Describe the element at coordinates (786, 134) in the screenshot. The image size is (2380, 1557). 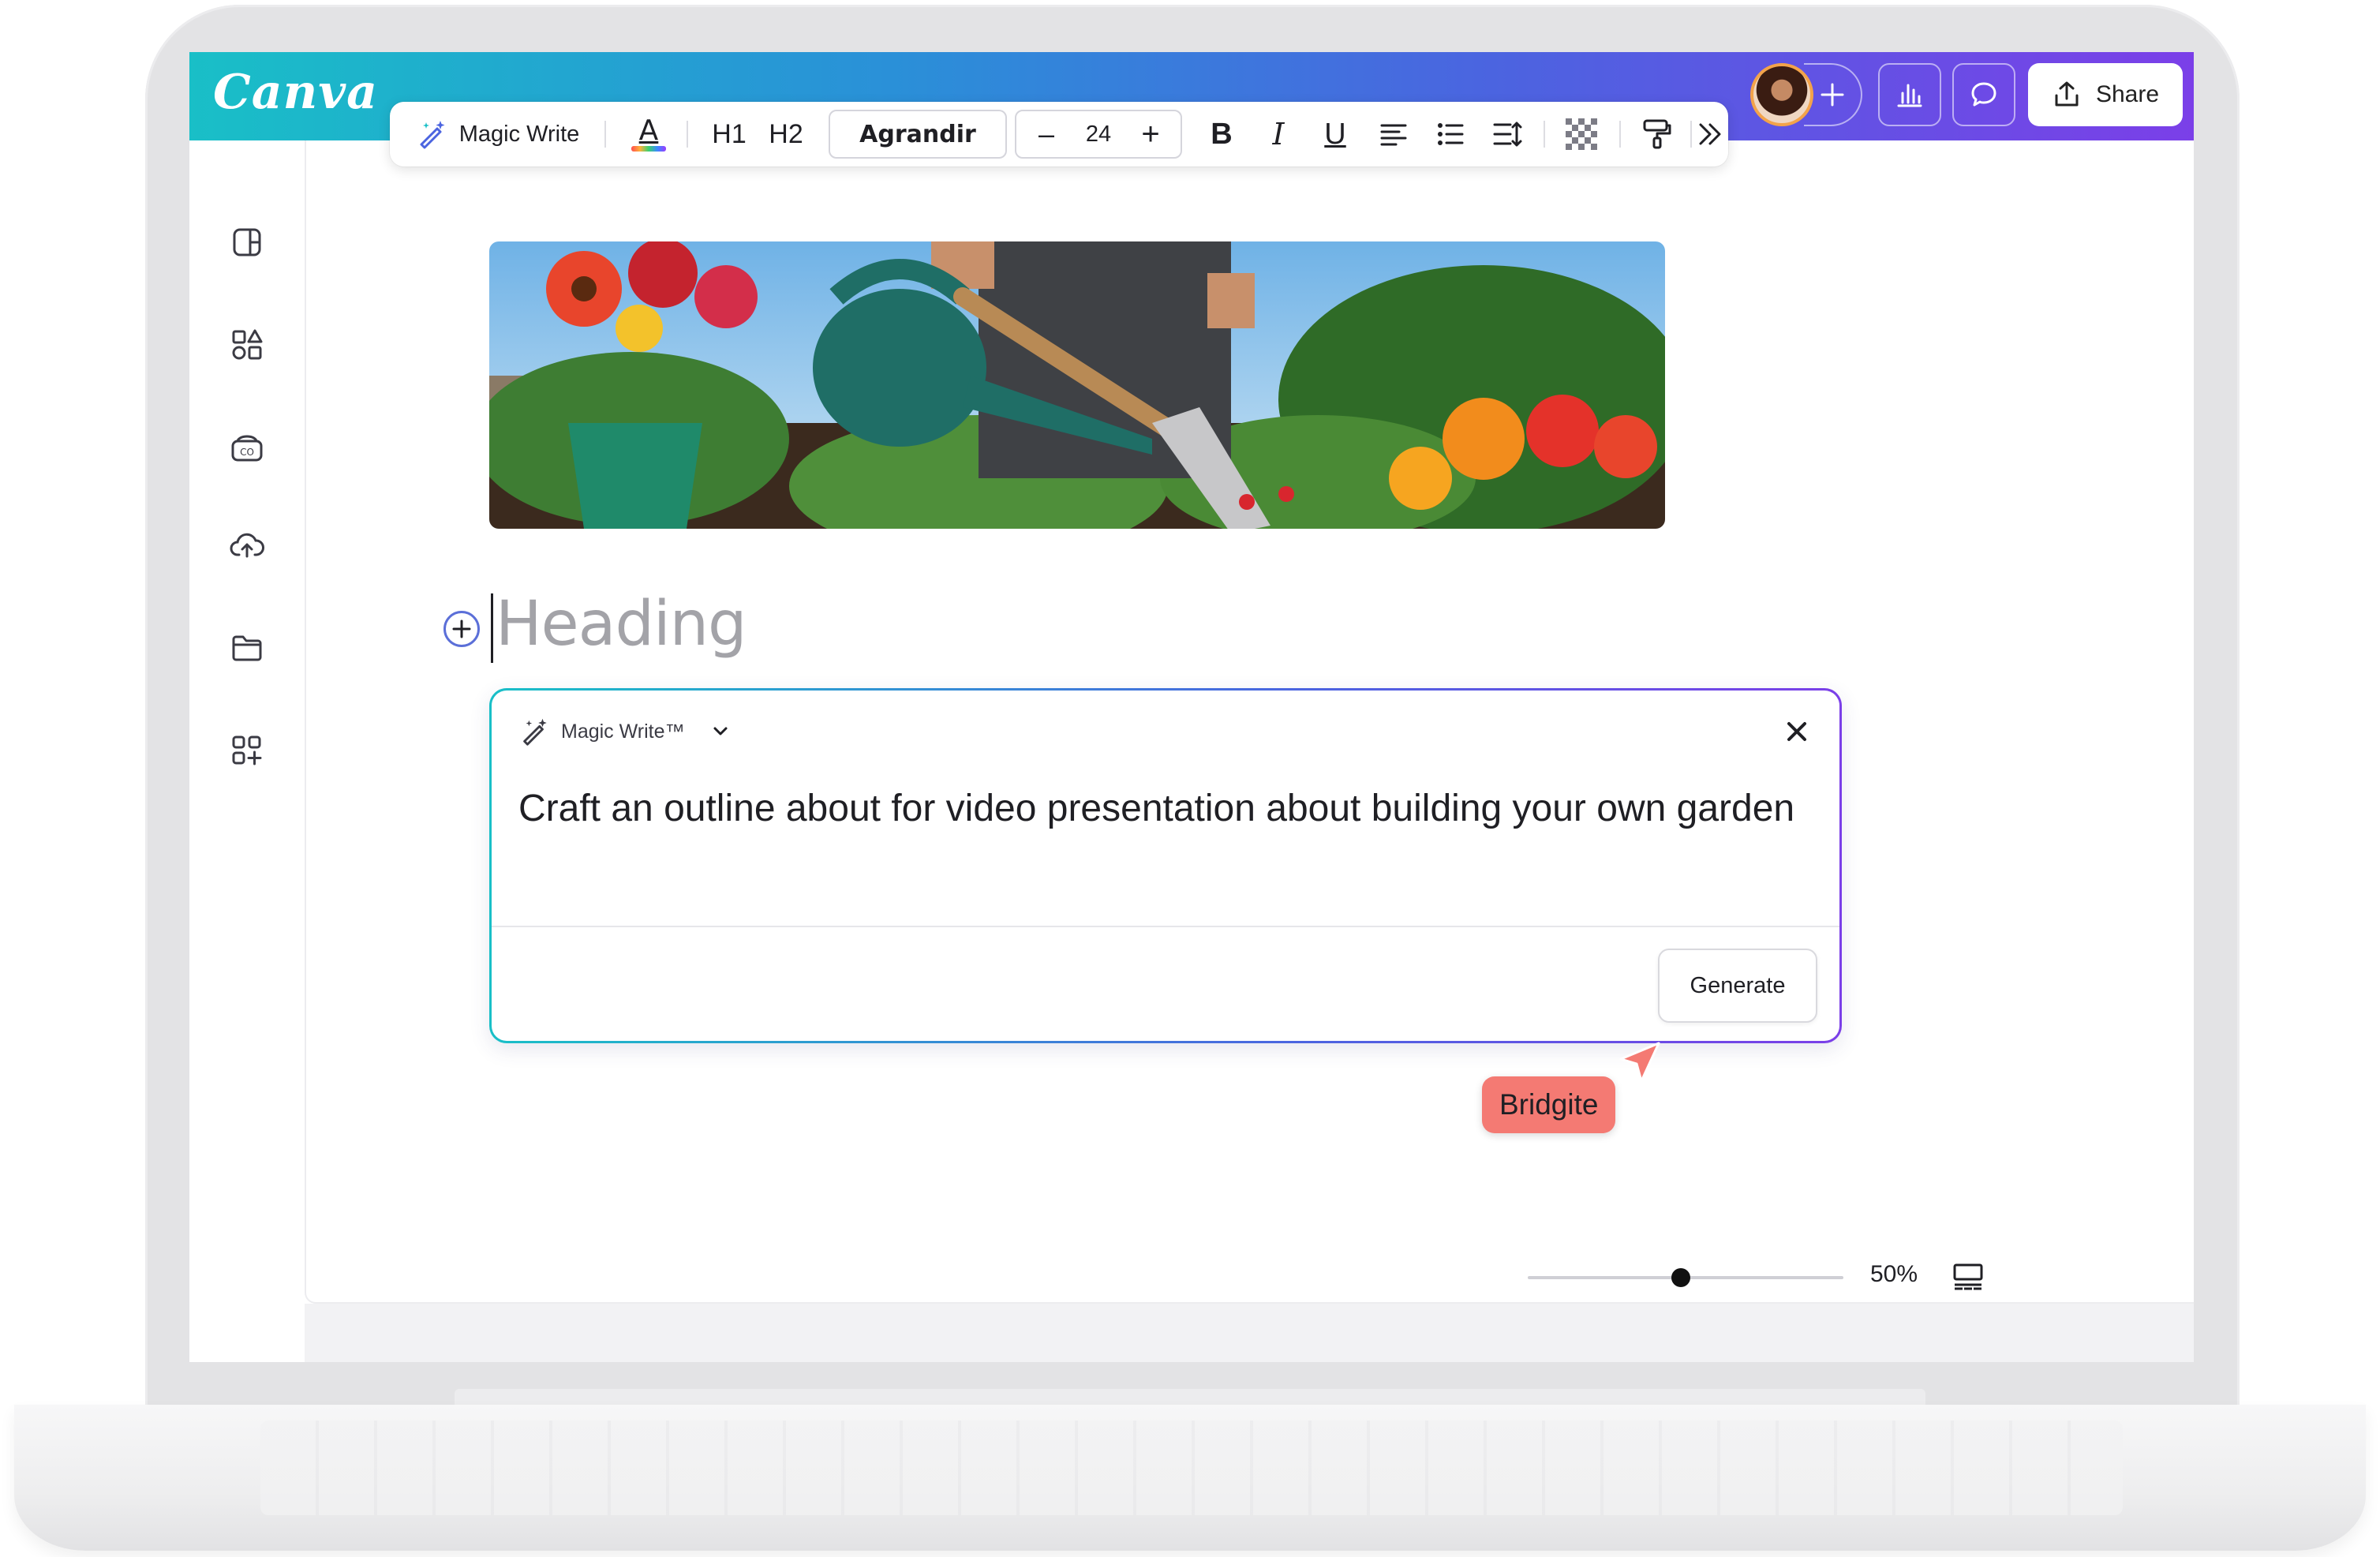
I see `heading-2-button: H2` at that location.